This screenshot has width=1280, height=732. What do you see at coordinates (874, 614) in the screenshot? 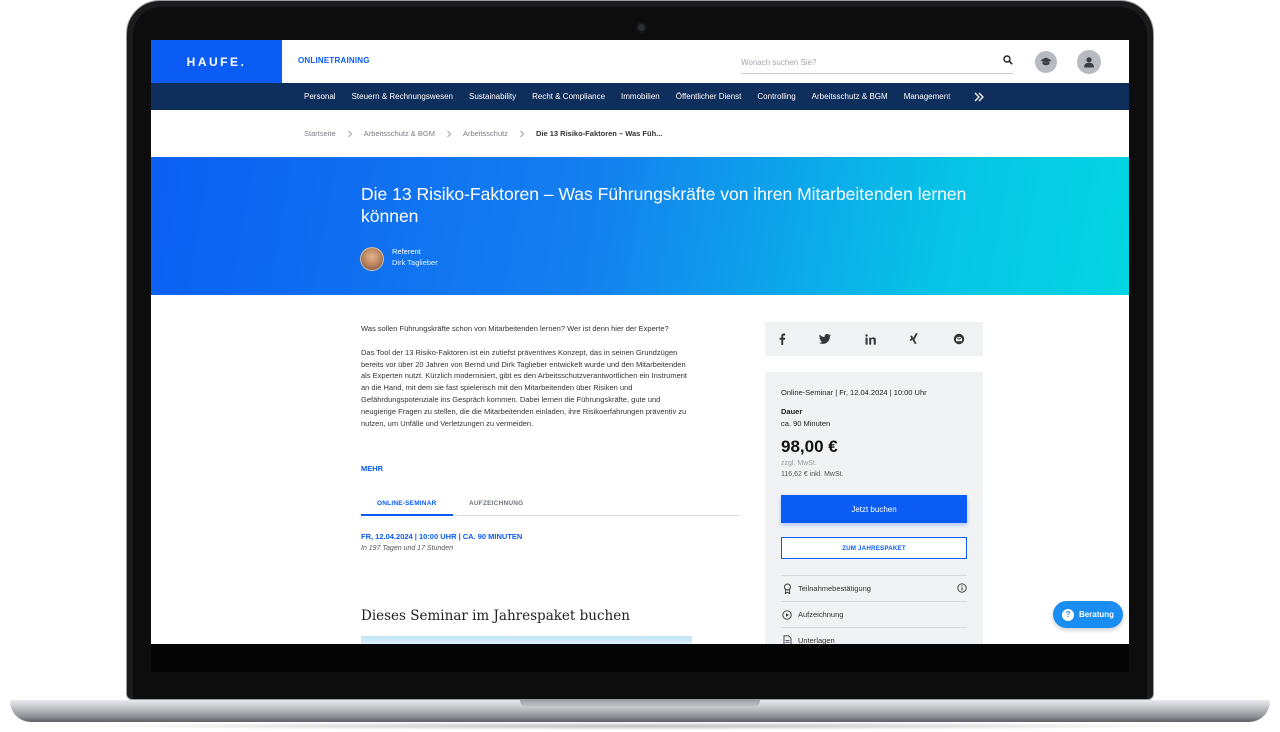
I see `feature-aufzeichnung: Aufzeichnung` at bounding box center [874, 614].